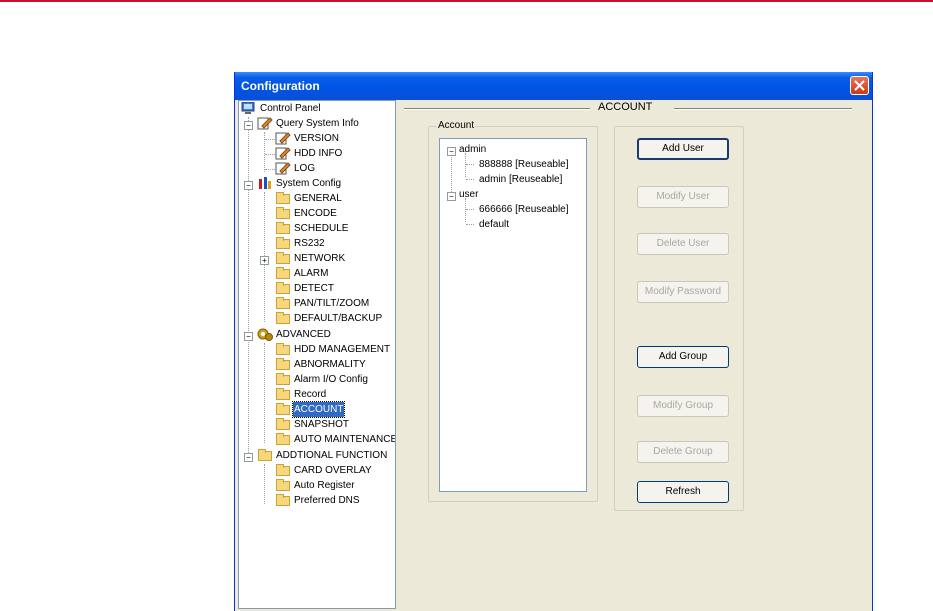  I want to click on refresh-button: Refresh, so click(683, 492).